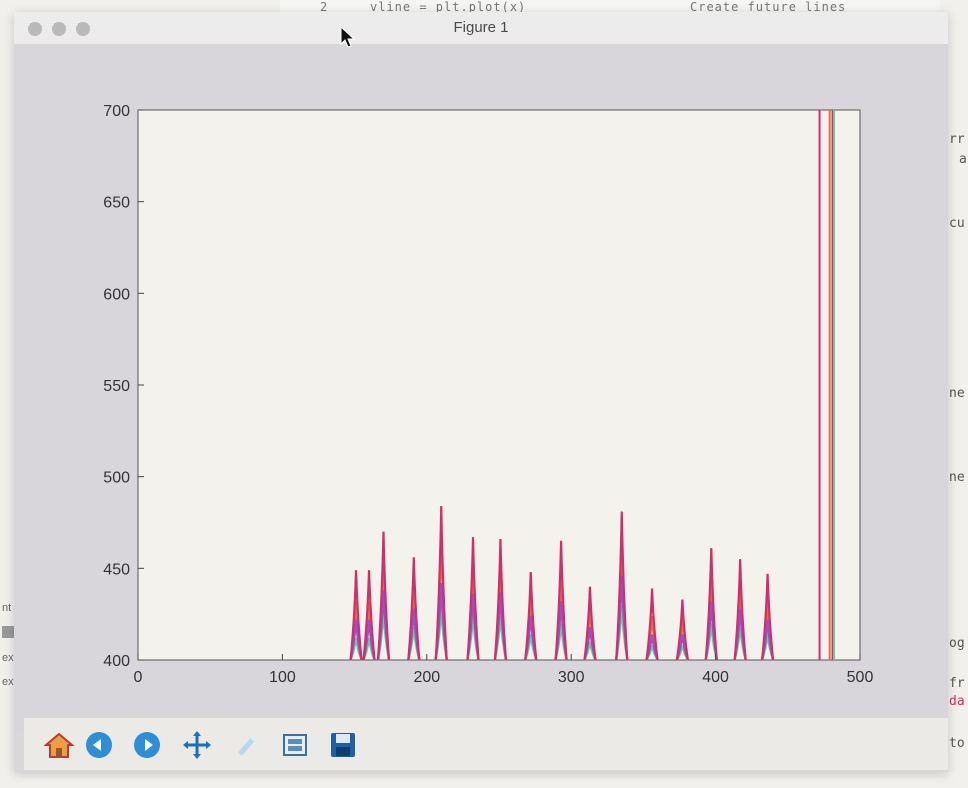  What do you see at coordinates (957, 223) in the screenshot?
I see `editor-fragment: cu` at bounding box center [957, 223].